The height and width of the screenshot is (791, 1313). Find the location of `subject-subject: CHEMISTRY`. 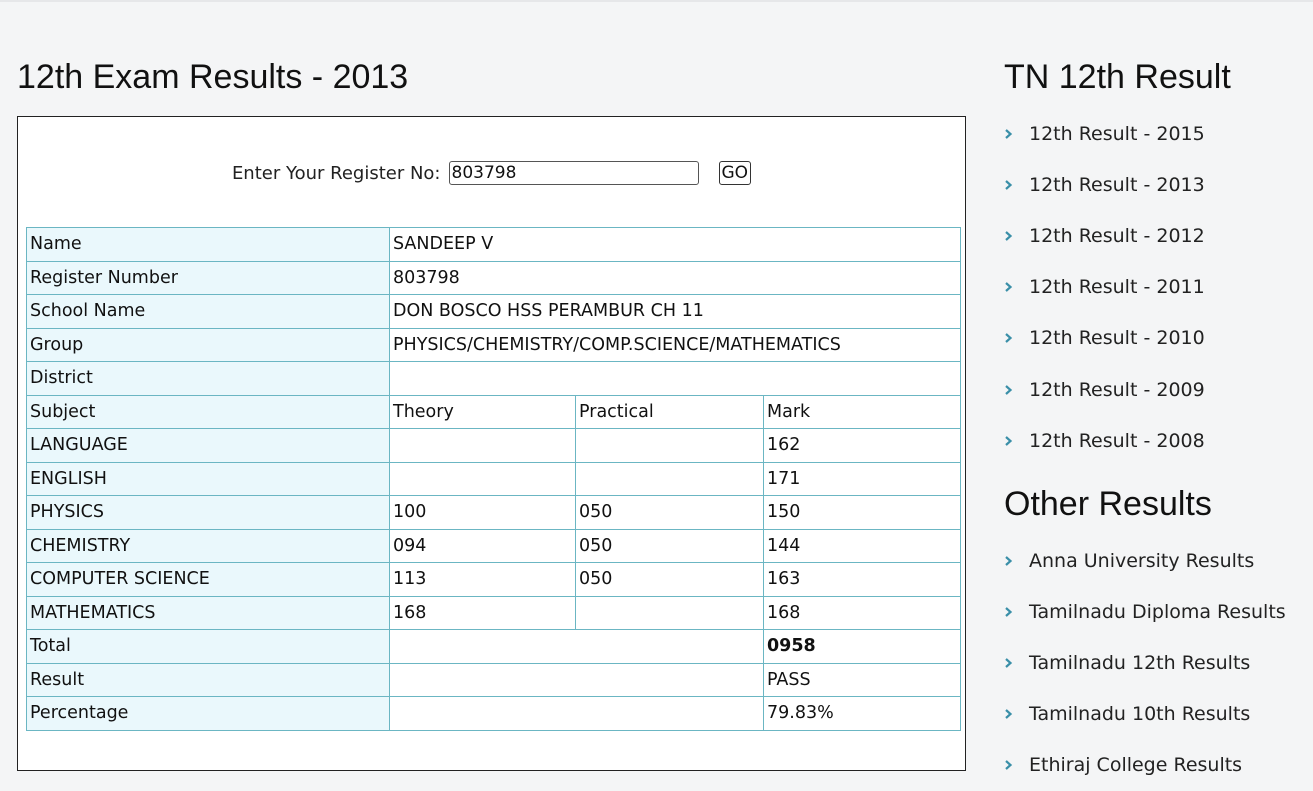

subject-subject: CHEMISTRY is located at coordinates (208, 545).